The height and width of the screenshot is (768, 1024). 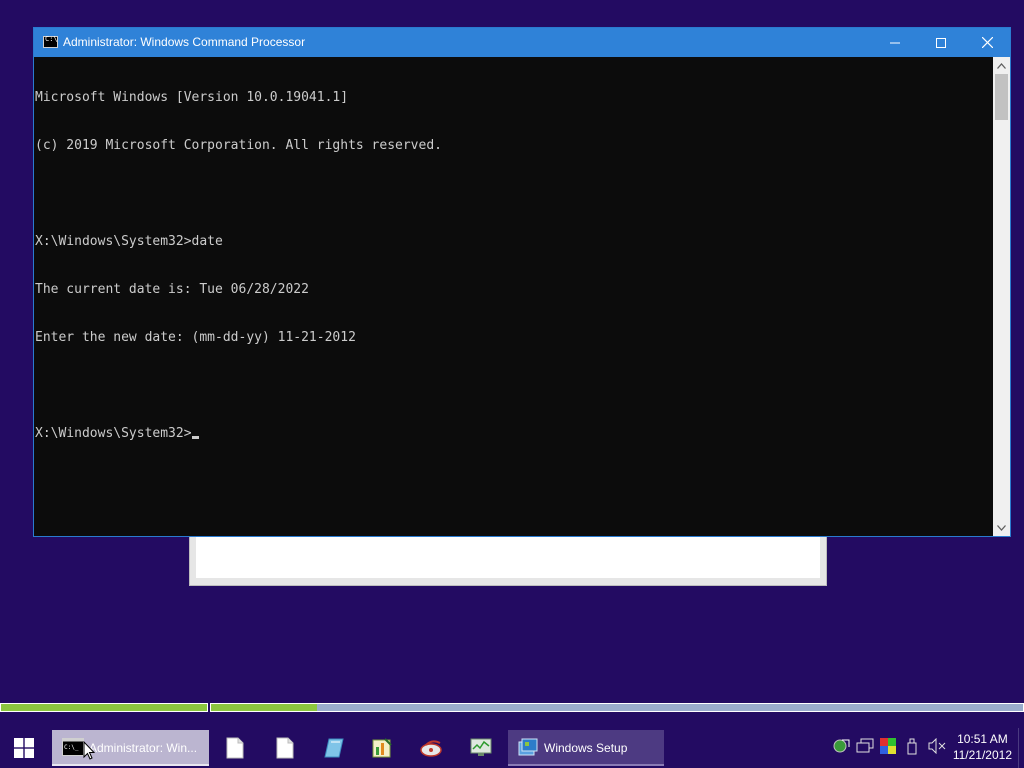 I want to click on windows-logo-icon, so click(x=24, y=748).